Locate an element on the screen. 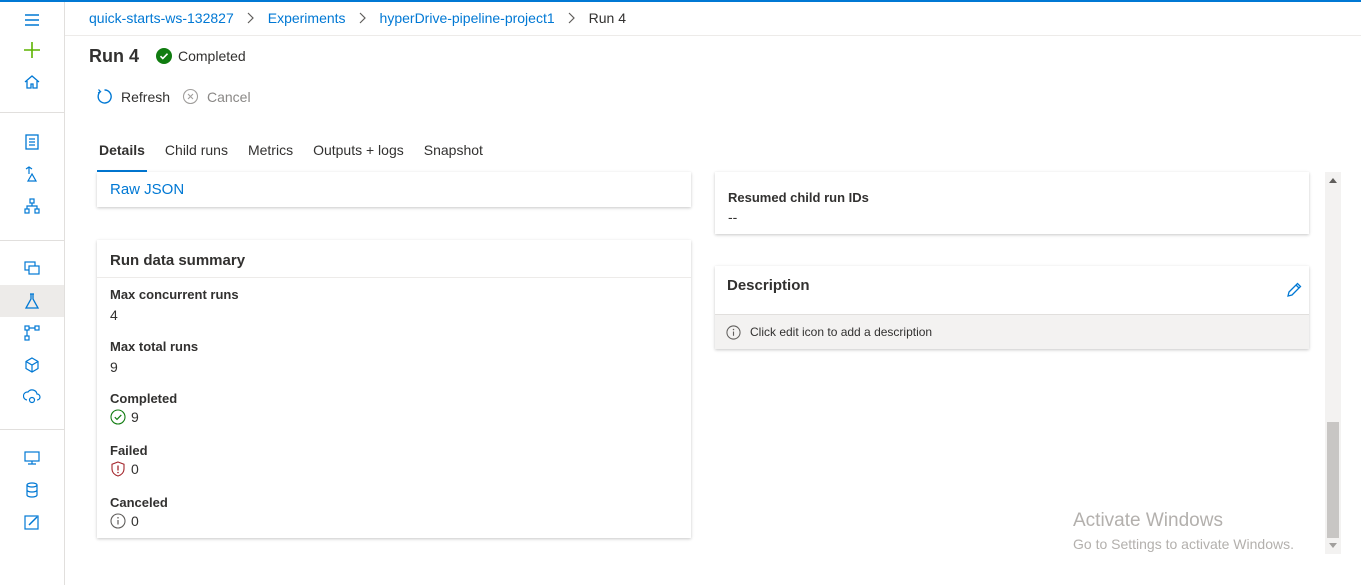 This screenshot has width=1361, height=585. completed-label: Completed is located at coordinates (144, 398).